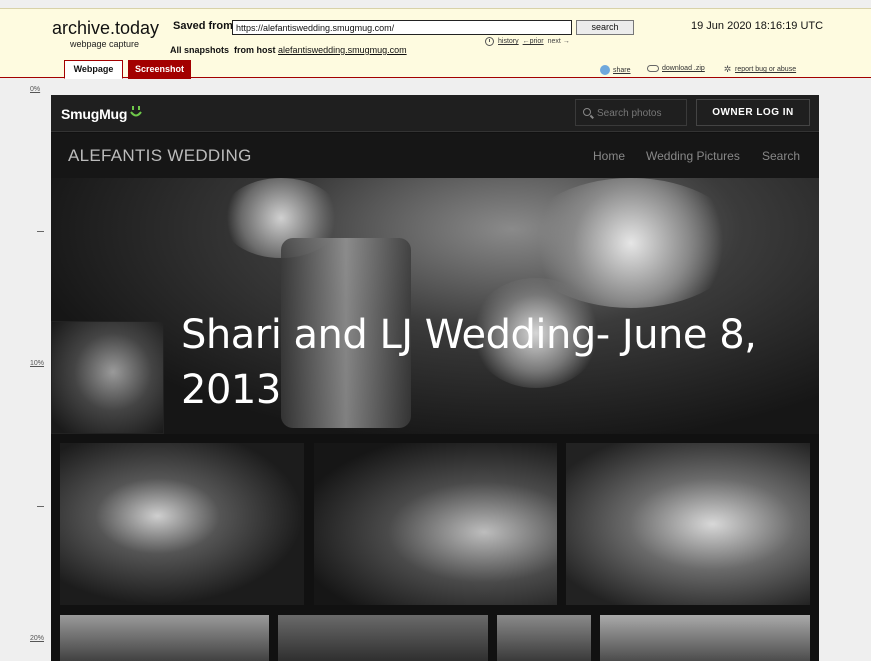 The height and width of the screenshot is (661, 871). What do you see at coordinates (93, 69) in the screenshot?
I see `tab-webpage: Webpage` at bounding box center [93, 69].